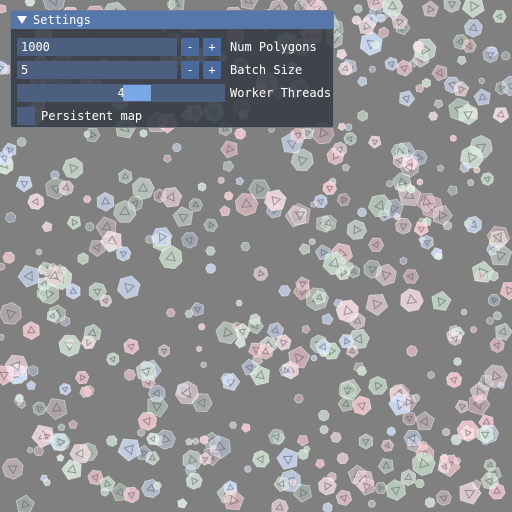 This screenshot has height=512, width=512. What do you see at coordinates (212, 47) in the screenshot?
I see `num-polygons-increment-button: +` at bounding box center [212, 47].